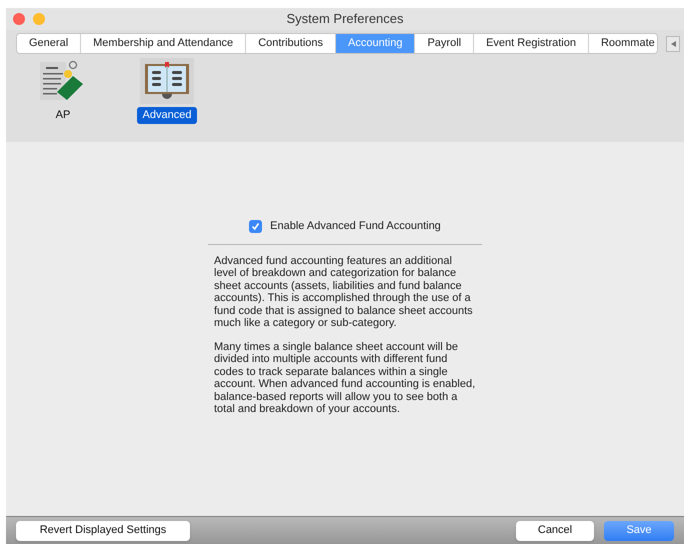 Image resolution: width=684 pixels, height=544 pixels. Describe the element at coordinates (49, 43) in the screenshot. I see `tab: General` at that location.